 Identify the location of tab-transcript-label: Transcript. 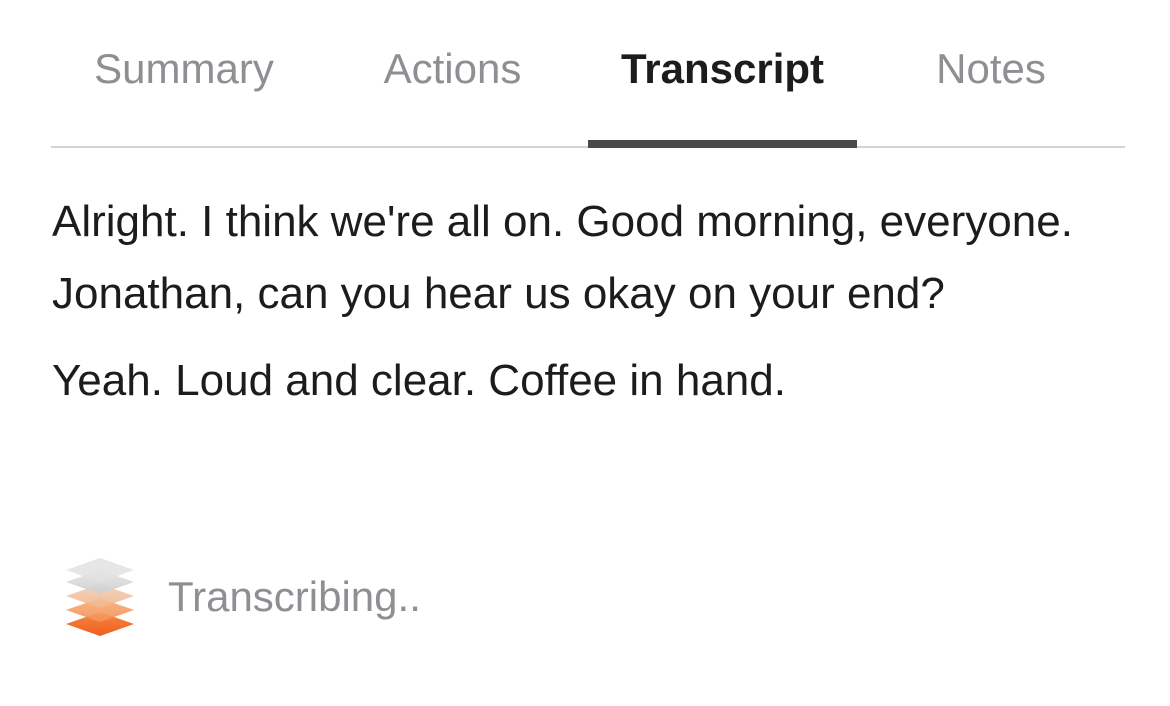
(722, 68).